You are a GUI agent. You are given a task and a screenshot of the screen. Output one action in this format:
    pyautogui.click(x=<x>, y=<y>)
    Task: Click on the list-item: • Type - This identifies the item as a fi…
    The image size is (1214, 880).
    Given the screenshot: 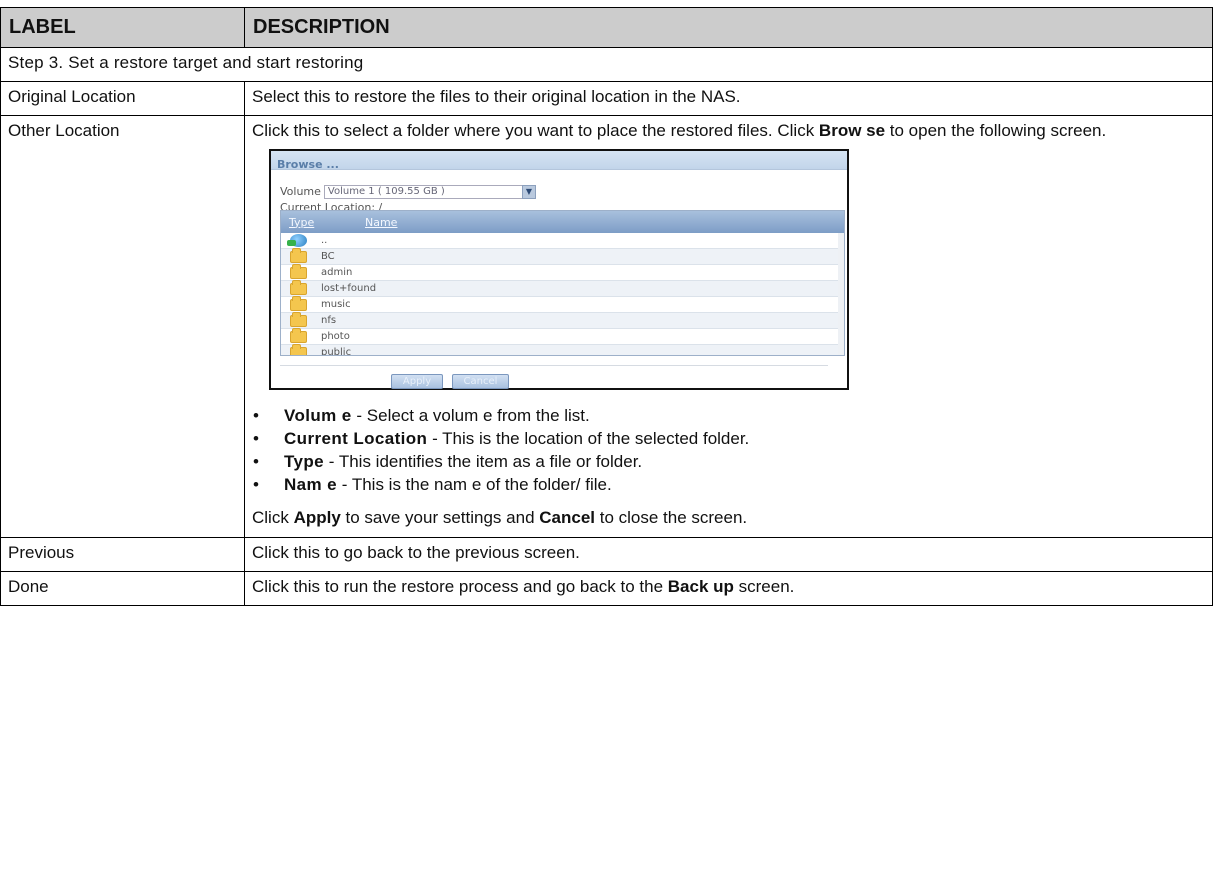 What is the action you would take?
    pyautogui.click(x=448, y=461)
    